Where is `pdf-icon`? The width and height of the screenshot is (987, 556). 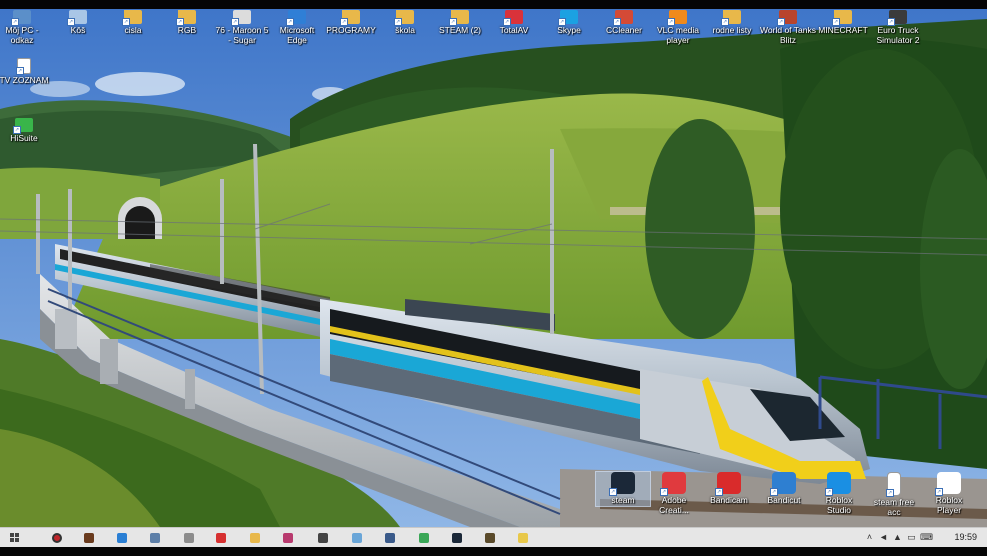 pdf-icon is located at coordinates (221, 538).